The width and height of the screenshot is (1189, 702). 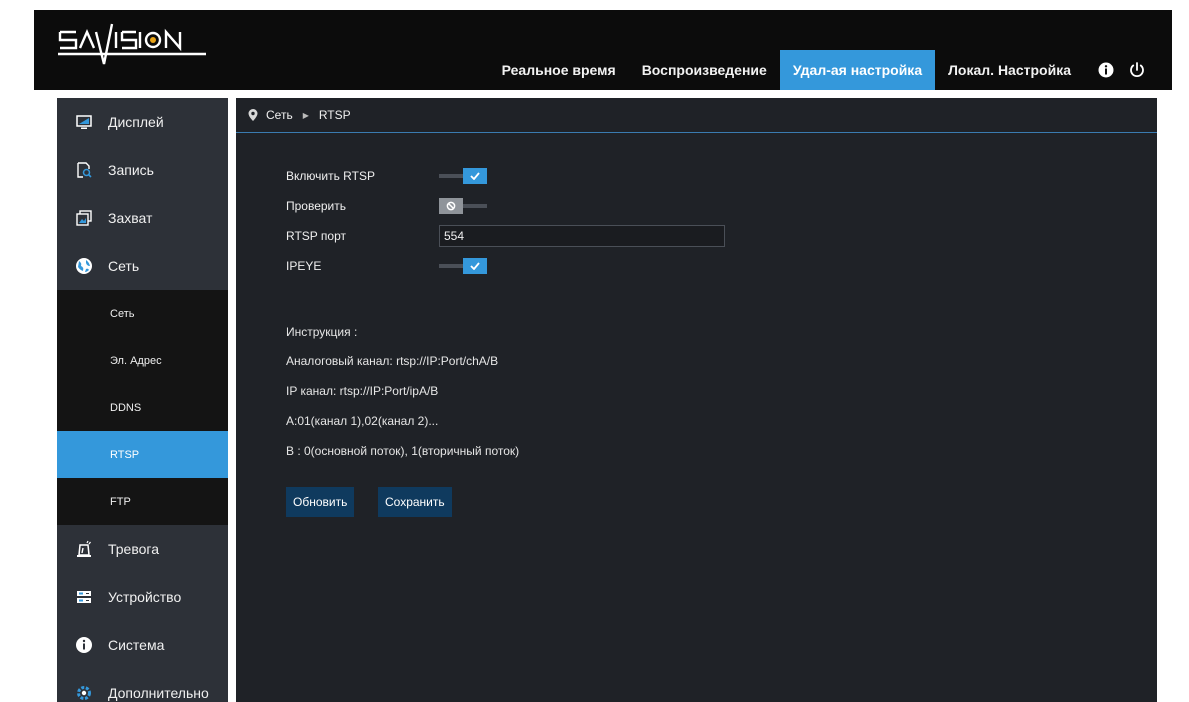 What do you see at coordinates (386, 206) in the screenshot?
I see `verify-row: Проверить` at bounding box center [386, 206].